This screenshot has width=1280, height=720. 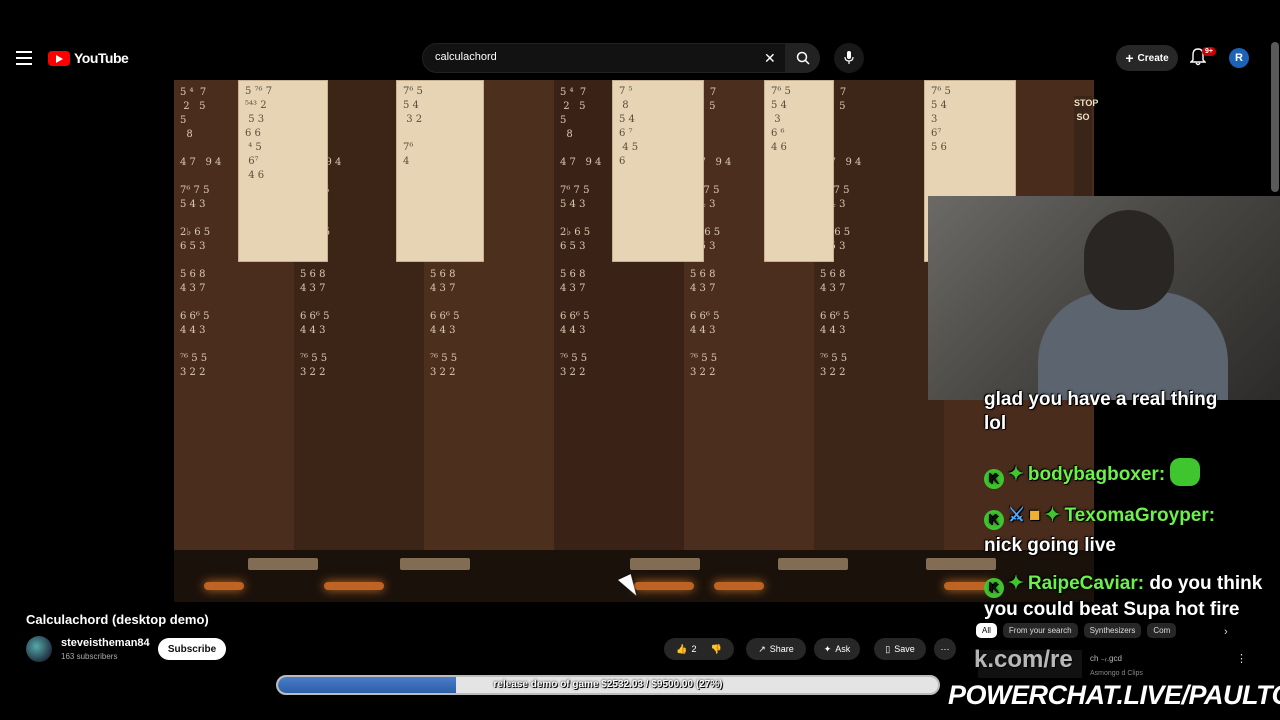 I want to click on youtube-header: YouTube ✕ + Create 9+ R, so click(x=635, y=58).